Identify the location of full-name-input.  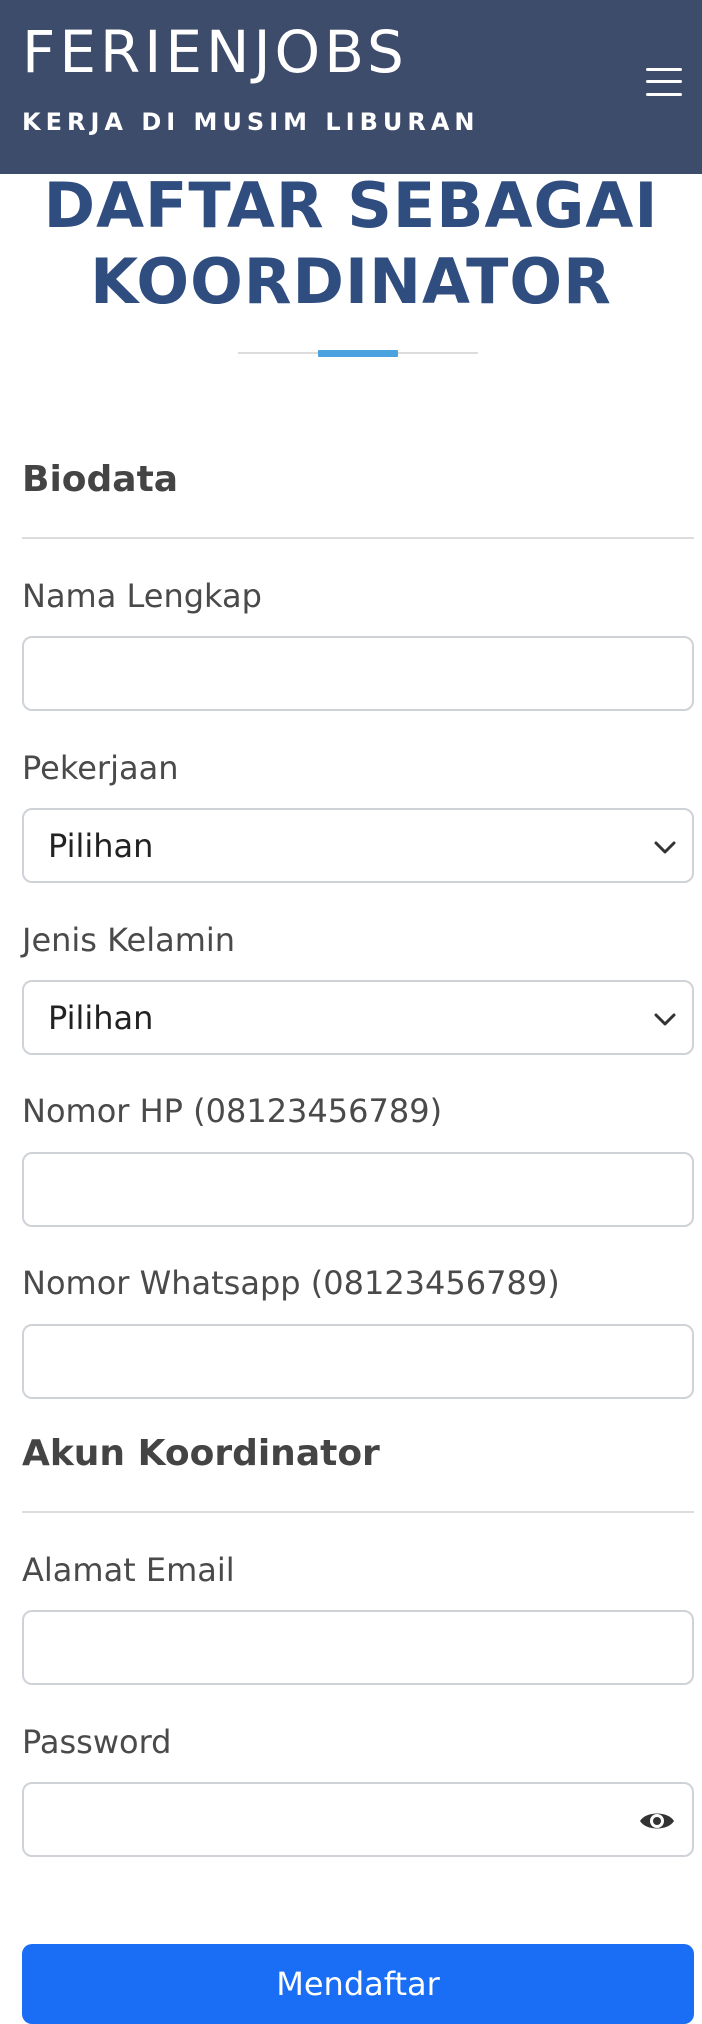
(358, 673).